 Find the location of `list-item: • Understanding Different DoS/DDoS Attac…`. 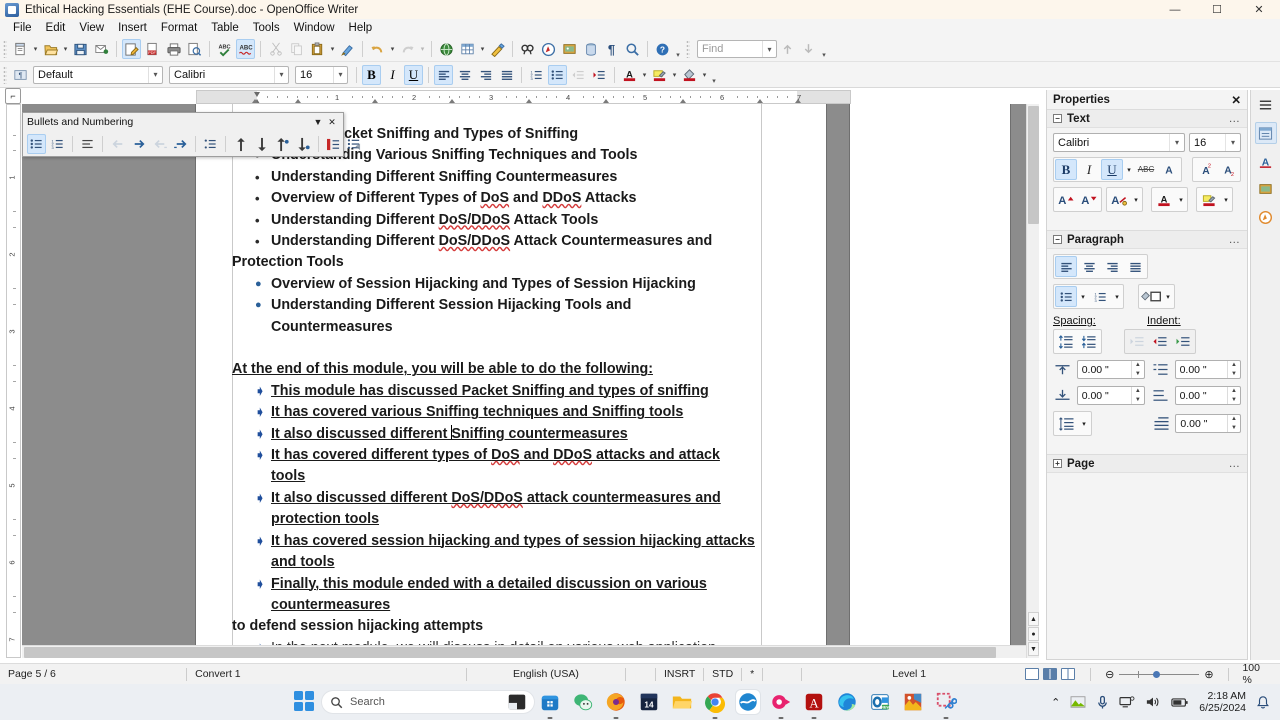

list-item: • Understanding Different DoS/DDoS Attac… is located at coordinates (499, 220).